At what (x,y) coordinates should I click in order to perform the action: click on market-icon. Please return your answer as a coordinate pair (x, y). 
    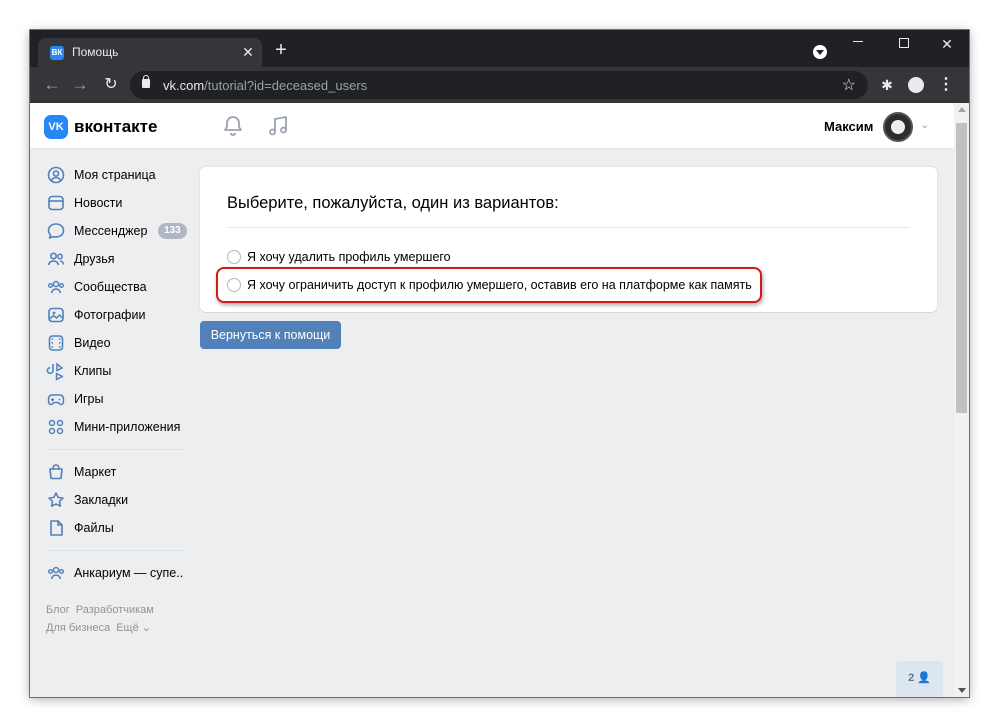
    Looking at the image, I should click on (56, 472).